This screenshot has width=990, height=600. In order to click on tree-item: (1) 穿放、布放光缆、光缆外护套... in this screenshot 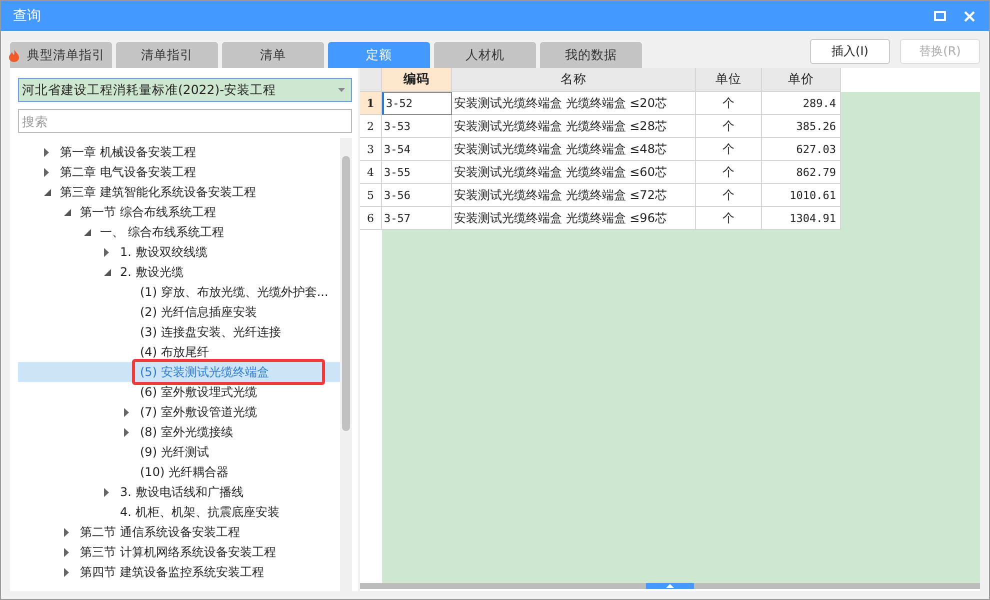, I will do `click(179, 292)`.